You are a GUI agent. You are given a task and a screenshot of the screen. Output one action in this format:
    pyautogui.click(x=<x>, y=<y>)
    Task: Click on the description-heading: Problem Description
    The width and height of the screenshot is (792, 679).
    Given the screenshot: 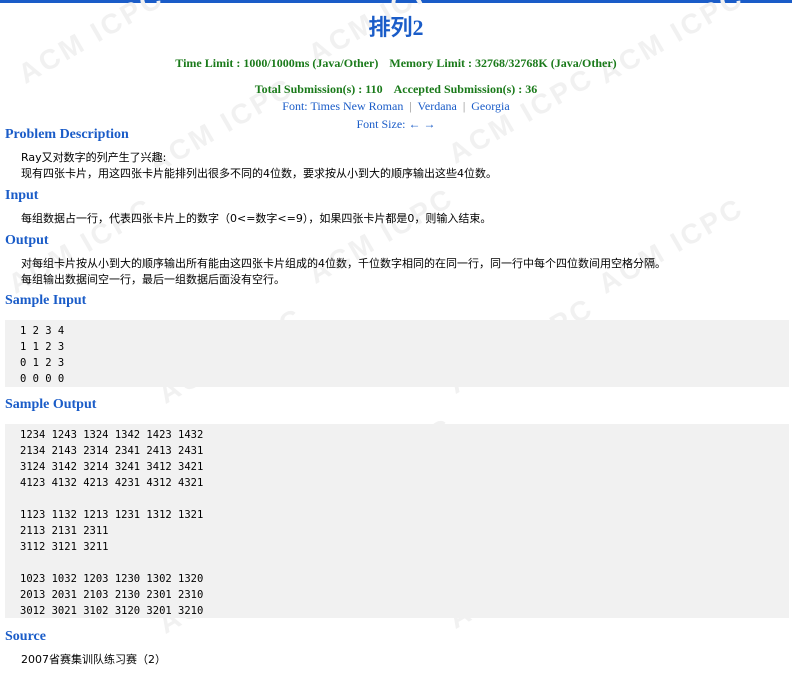 What is the action you would take?
    pyautogui.click(x=67, y=134)
    